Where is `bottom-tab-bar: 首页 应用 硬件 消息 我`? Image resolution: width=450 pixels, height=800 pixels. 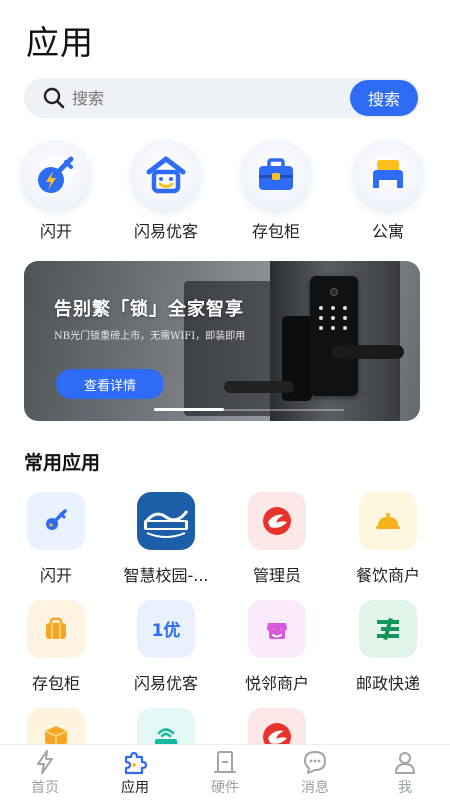 bottom-tab-bar: 首页 应用 硬件 消息 我 is located at coordinates (225, 772).